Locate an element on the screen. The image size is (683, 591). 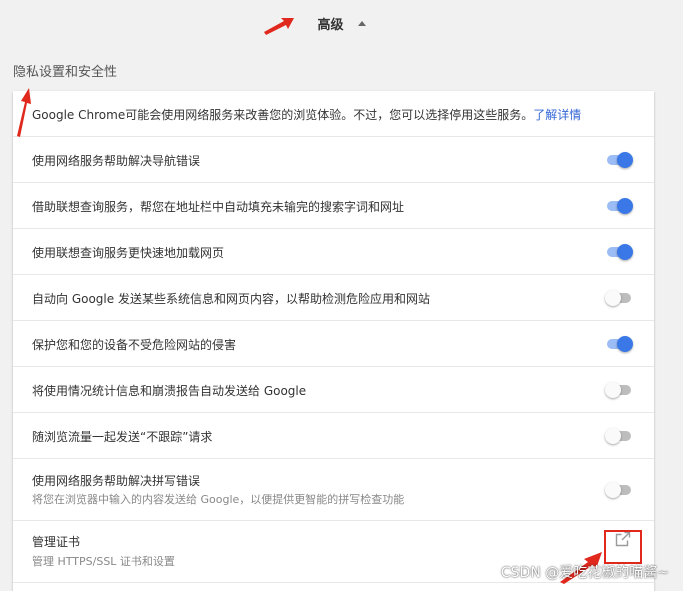
setting-label: 将使用情况统计信息和崩溃报告自动发送给 Google is located at coordinates (169, 391).